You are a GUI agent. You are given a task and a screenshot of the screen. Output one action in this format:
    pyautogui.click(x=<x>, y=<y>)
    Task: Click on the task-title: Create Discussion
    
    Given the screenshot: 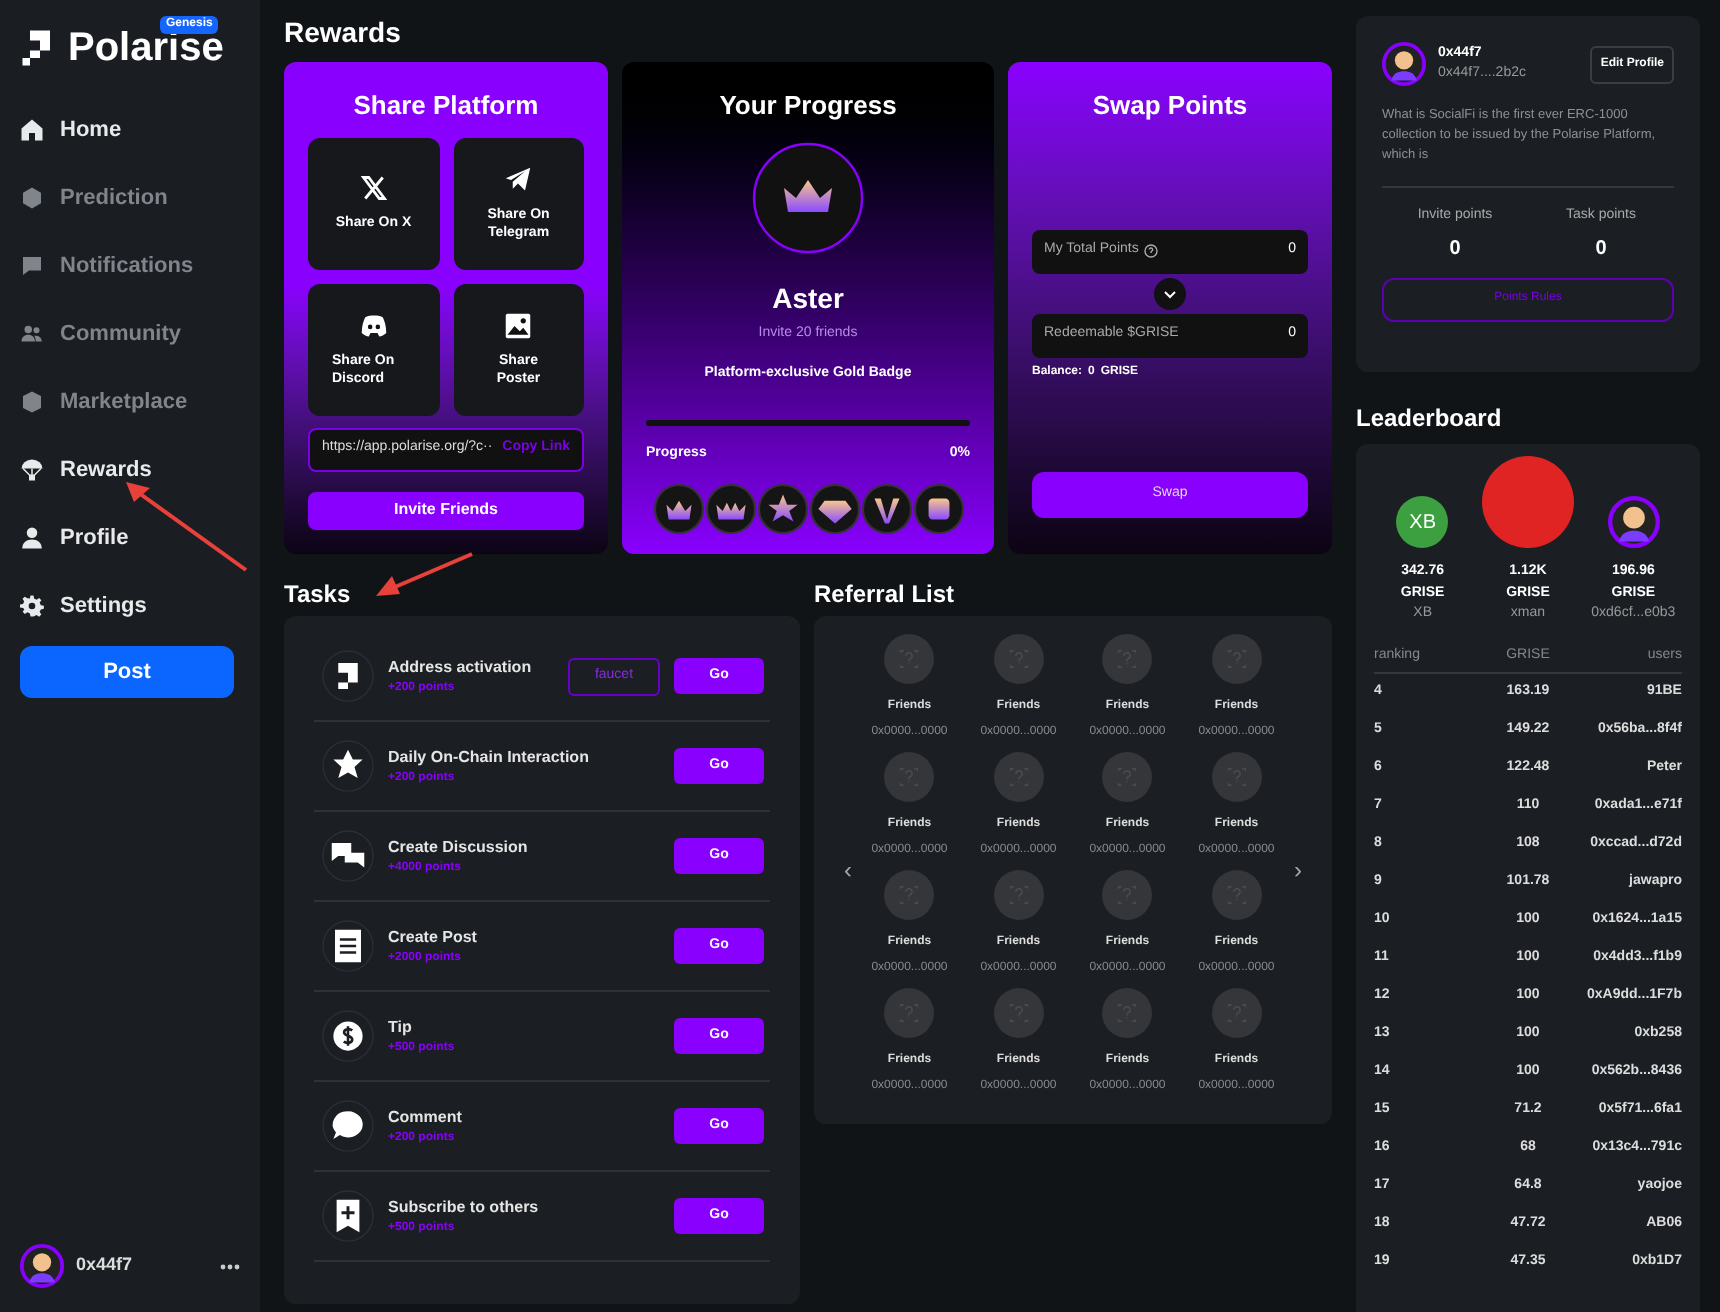 What is the action you would take?
    pyautogui.click(x=459, y=847)
    